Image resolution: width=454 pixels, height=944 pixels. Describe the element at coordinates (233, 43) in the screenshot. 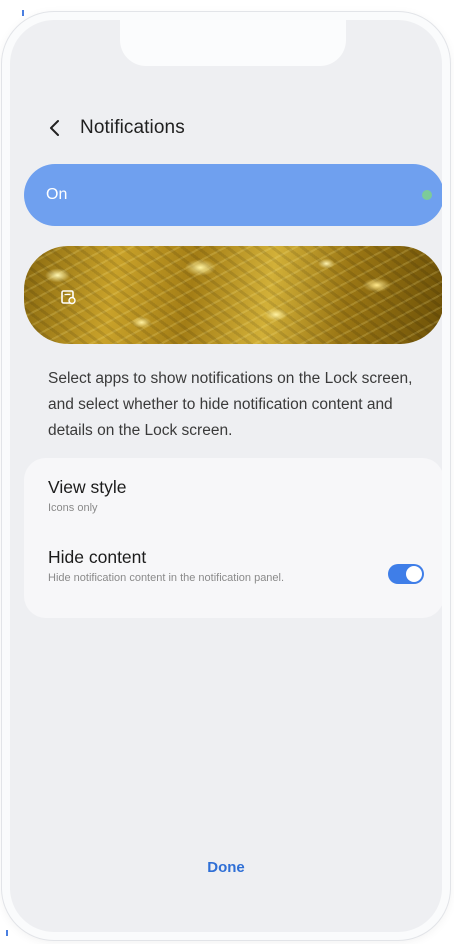

I see `camera-notch` at that location.